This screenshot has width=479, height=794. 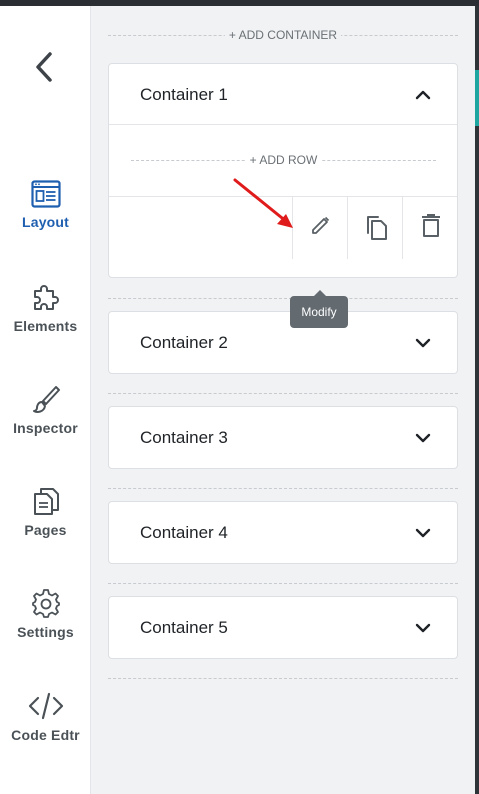 What do you see at coordinates (477, 400) in the screenshot?
I see `canvas-edge` at bounding box center [477, 400].